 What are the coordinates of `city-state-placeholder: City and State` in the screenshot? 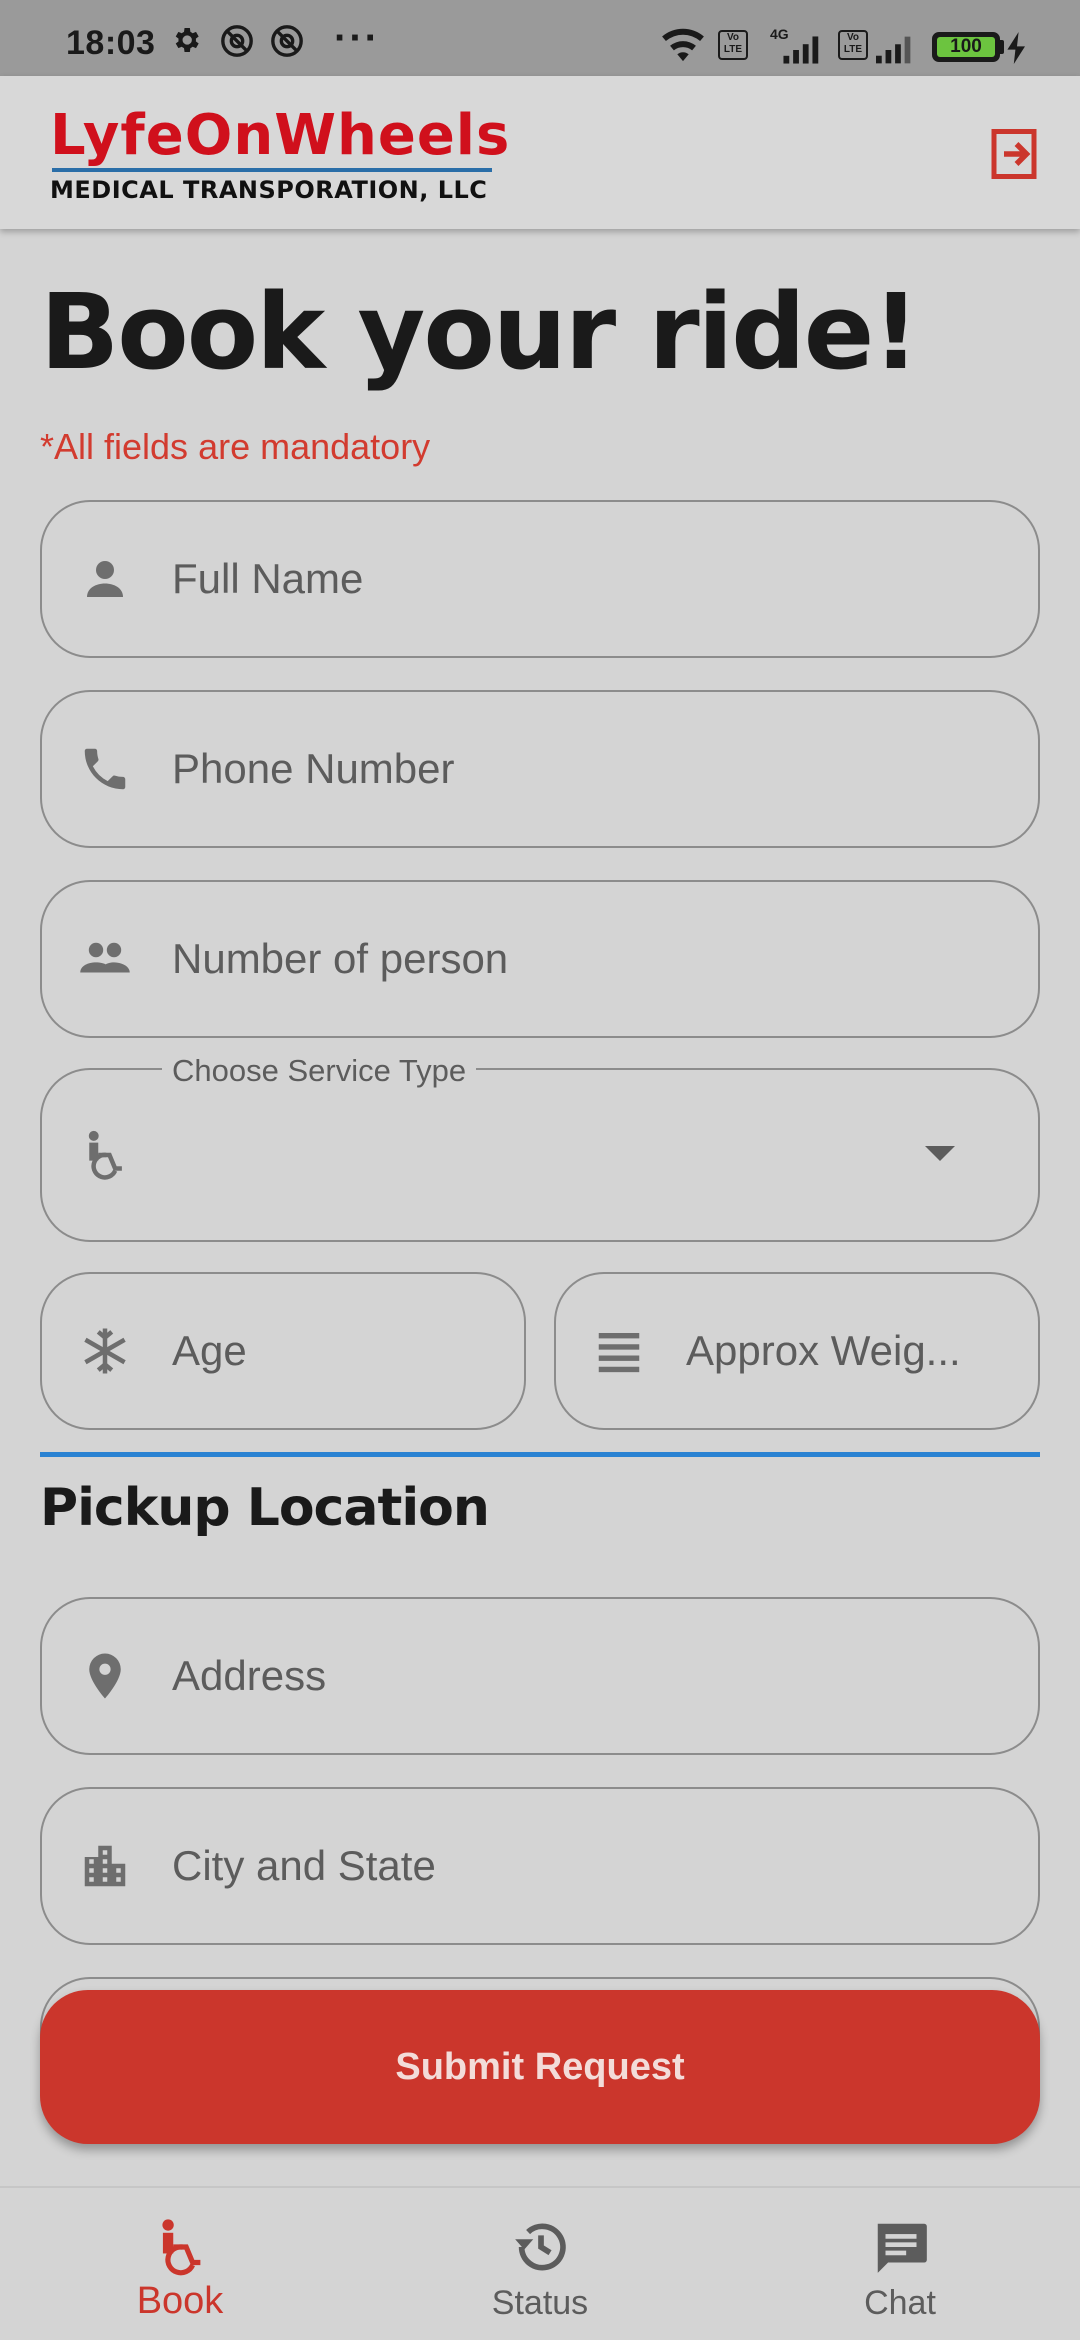 It's located at (304, 1865).